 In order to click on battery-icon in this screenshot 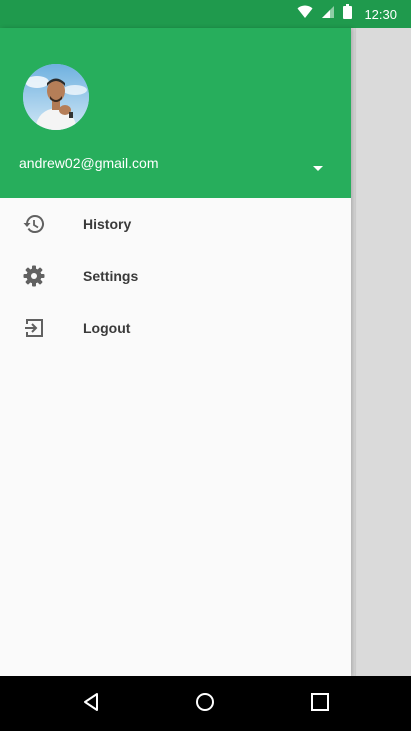, I will do `click(348, 14)`.